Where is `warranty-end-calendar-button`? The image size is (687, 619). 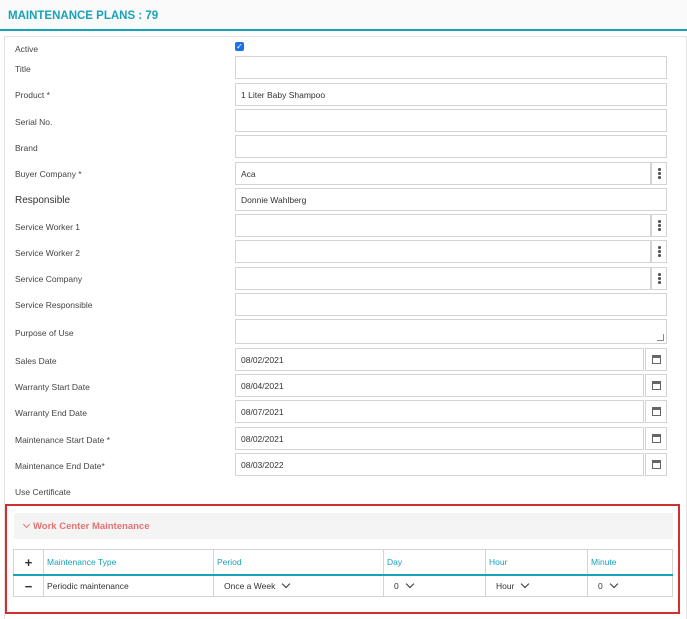
warranty-end-calendar-button is located at coordinates (656, 411).